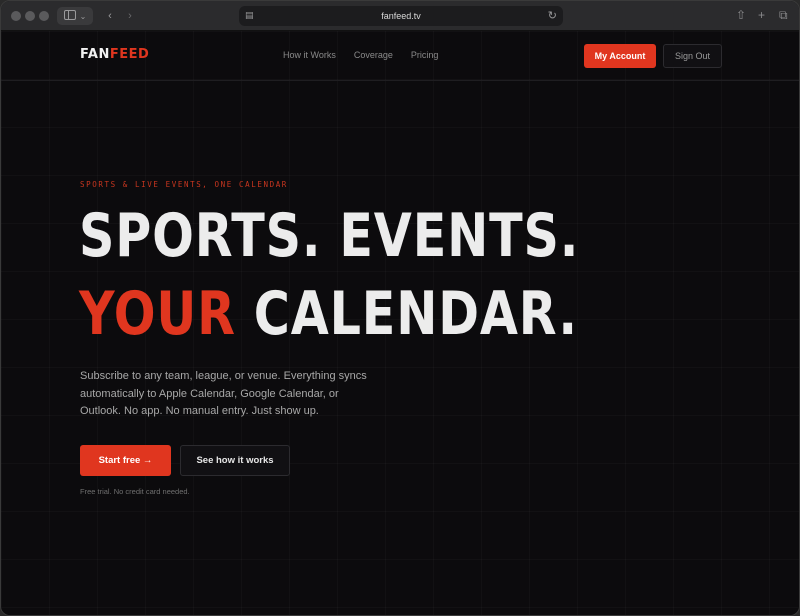 Image resolution: width=800 pixels, height=616 pixels. Describe the element at coordinates (125, 460) in the screenshot. I see `start-free-button: Start free →` at that location.